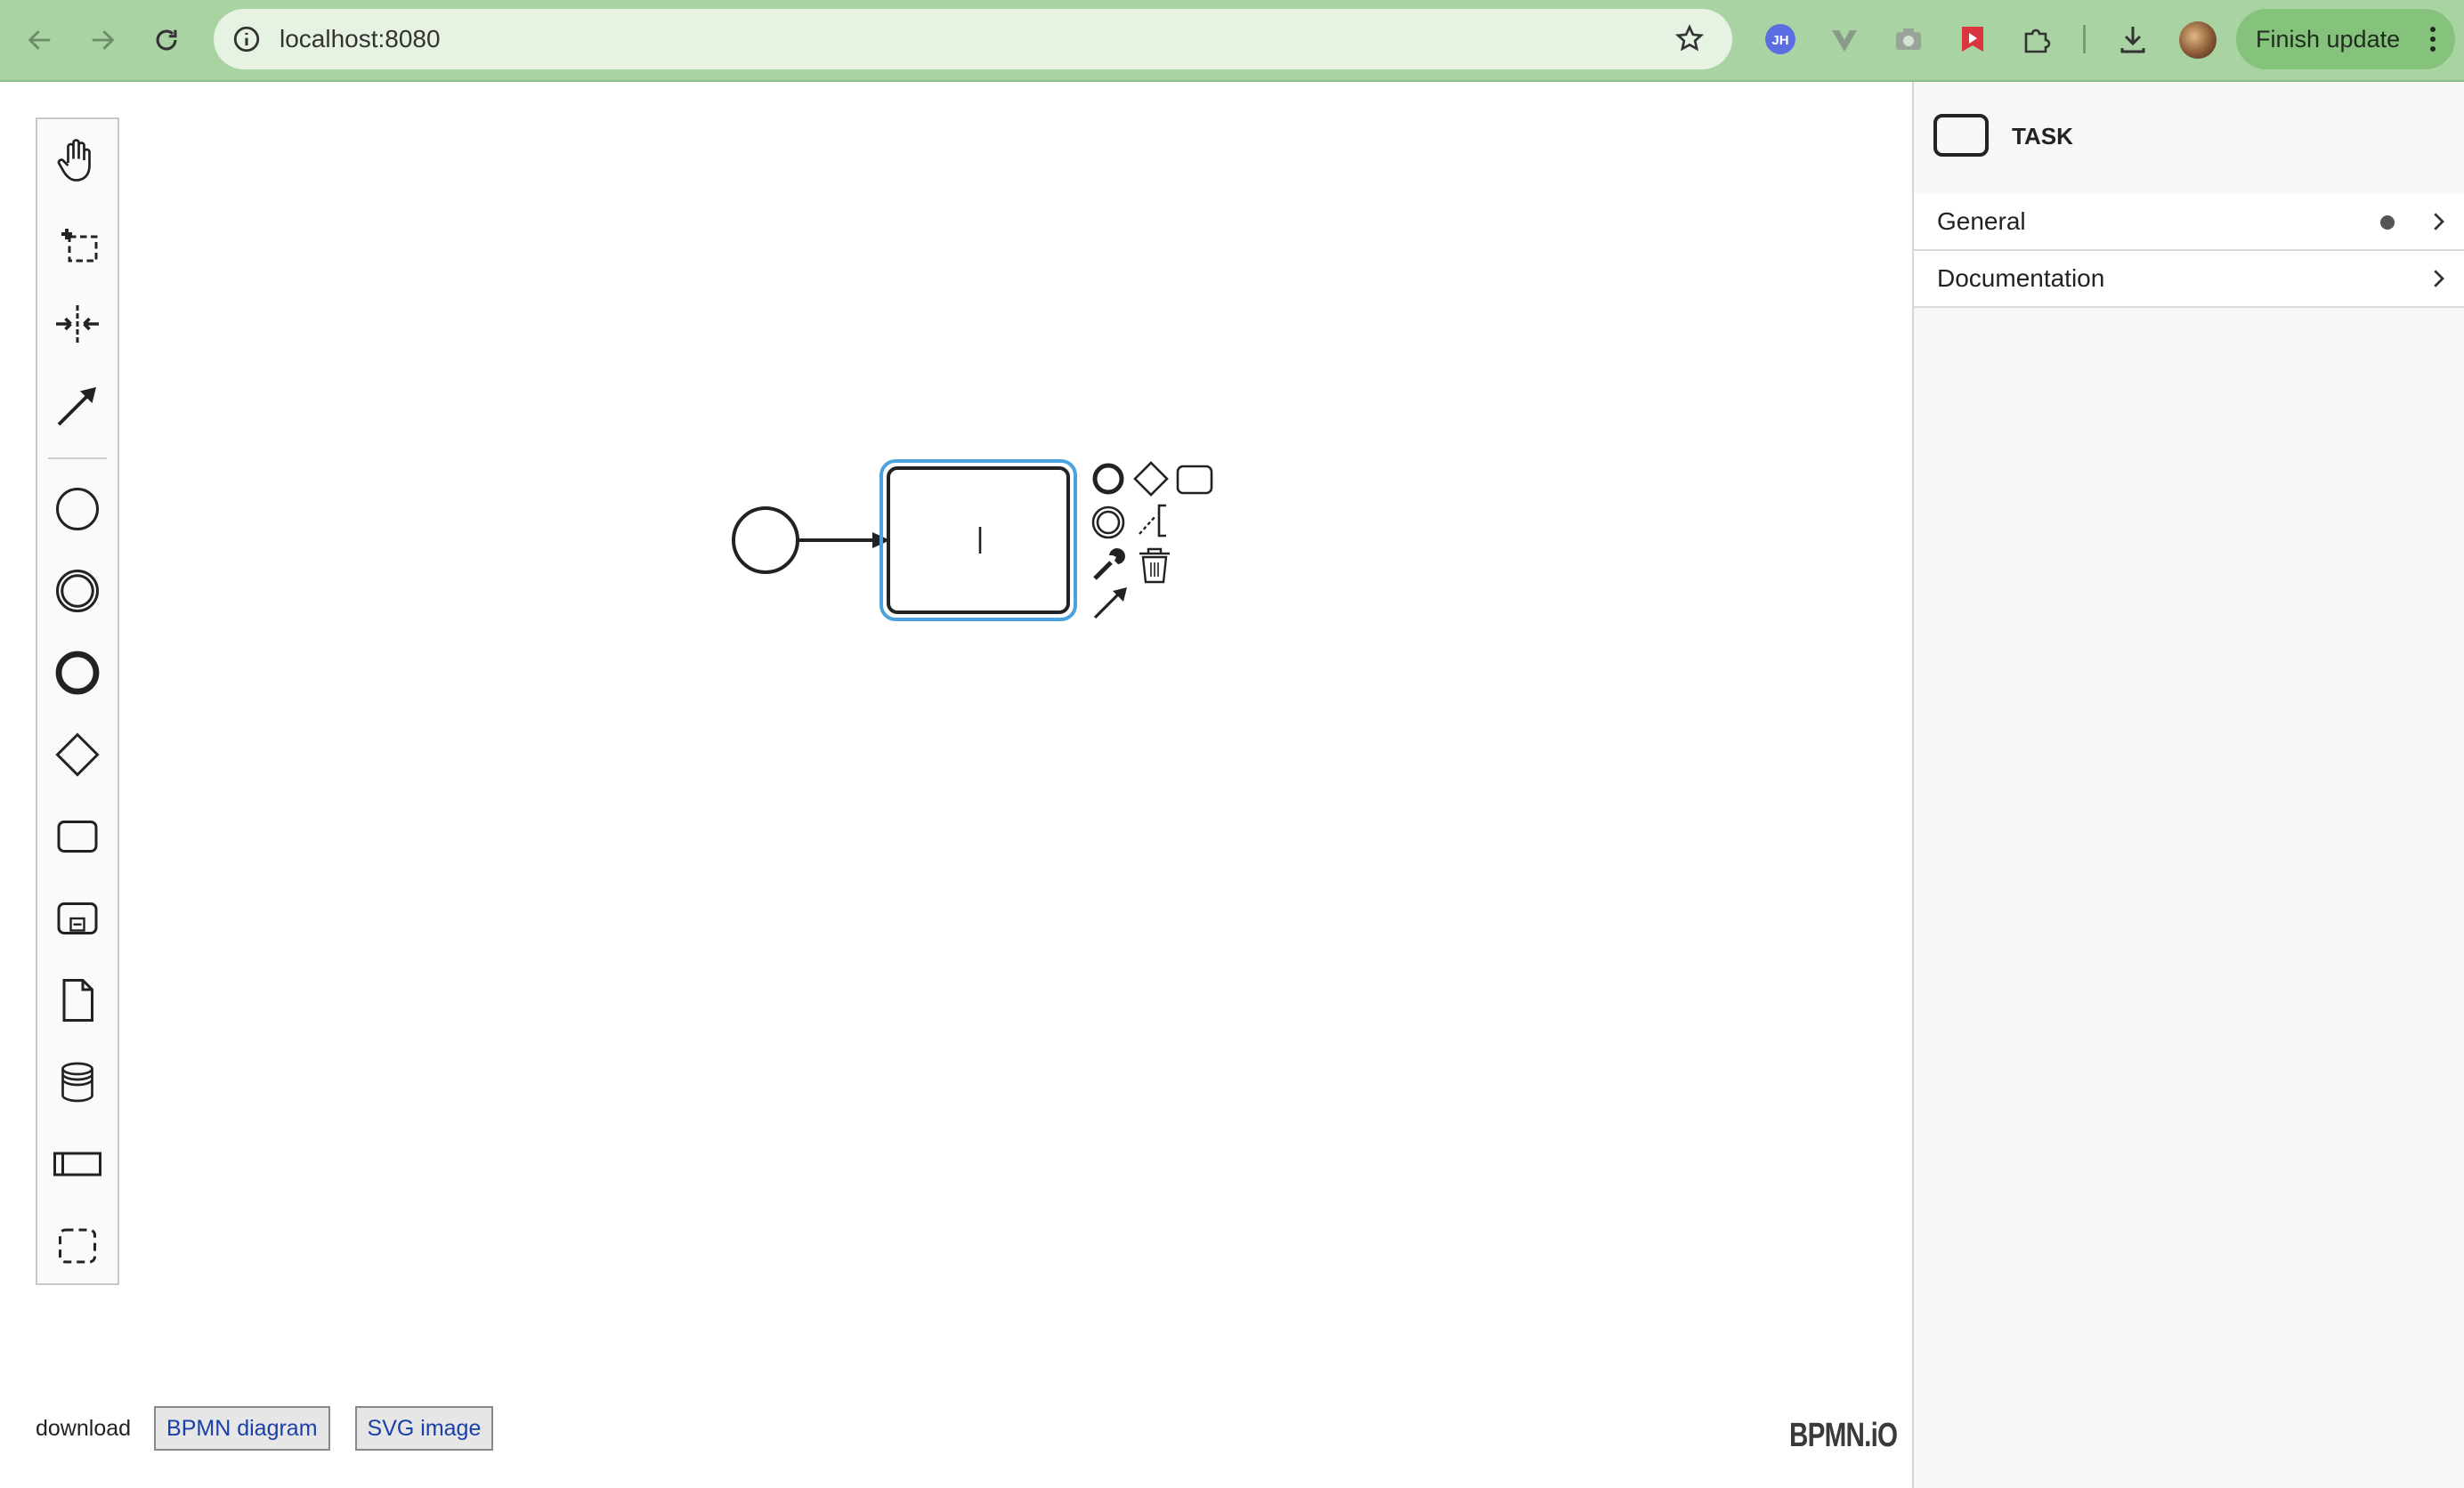 This screenshot has width=2464, height=1488. What do you see at coordinates (2189, 139) in the screenshot?
I see `properties-header: TASK` at bounding box center [2189, 139].